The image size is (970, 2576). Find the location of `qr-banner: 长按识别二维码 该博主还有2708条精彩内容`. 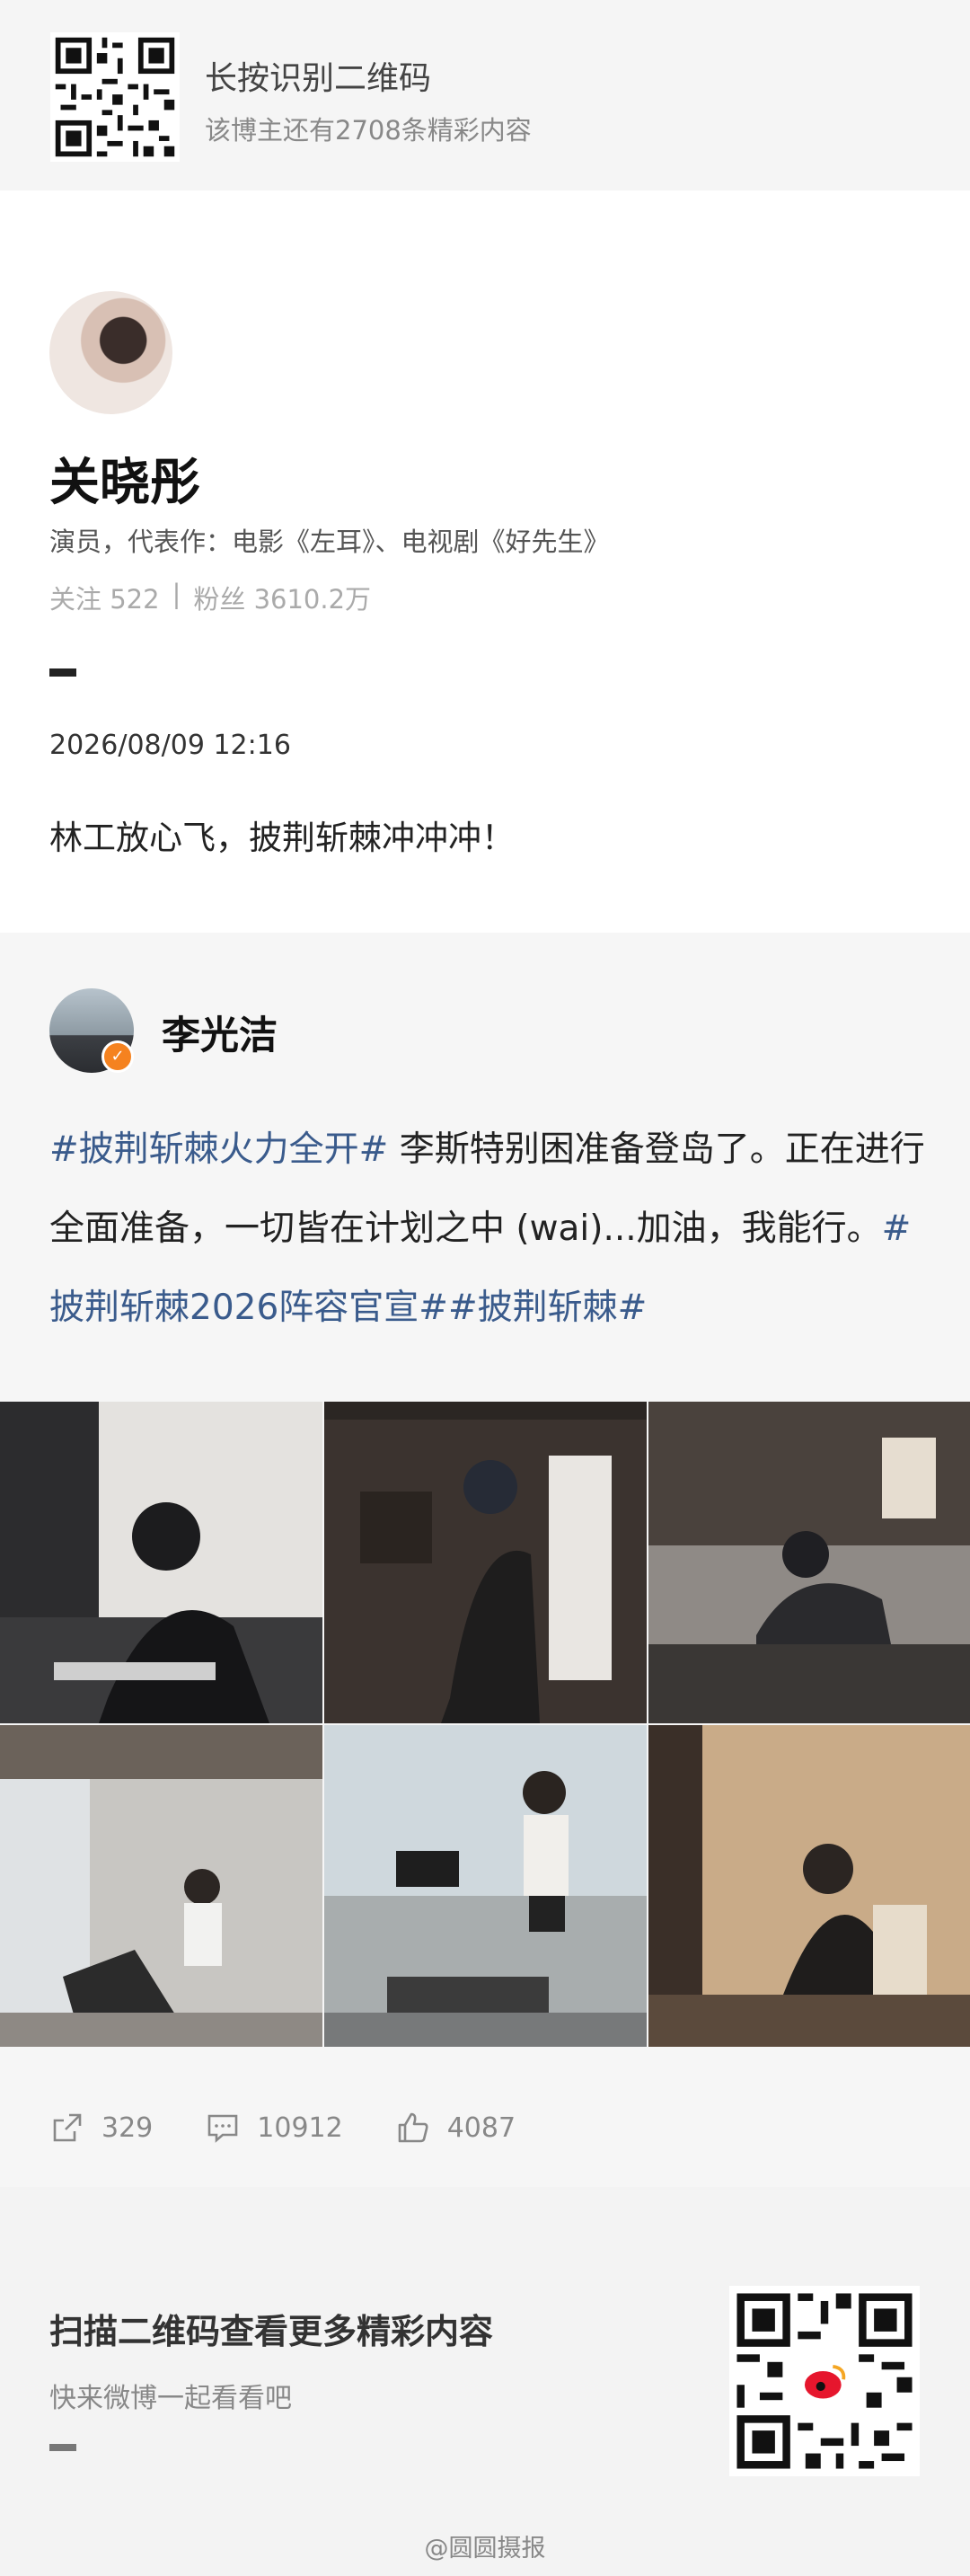

qr-banner: 长按识别二维码 该博主还有2708条精彩内容 is located at coordinates (485, 95).